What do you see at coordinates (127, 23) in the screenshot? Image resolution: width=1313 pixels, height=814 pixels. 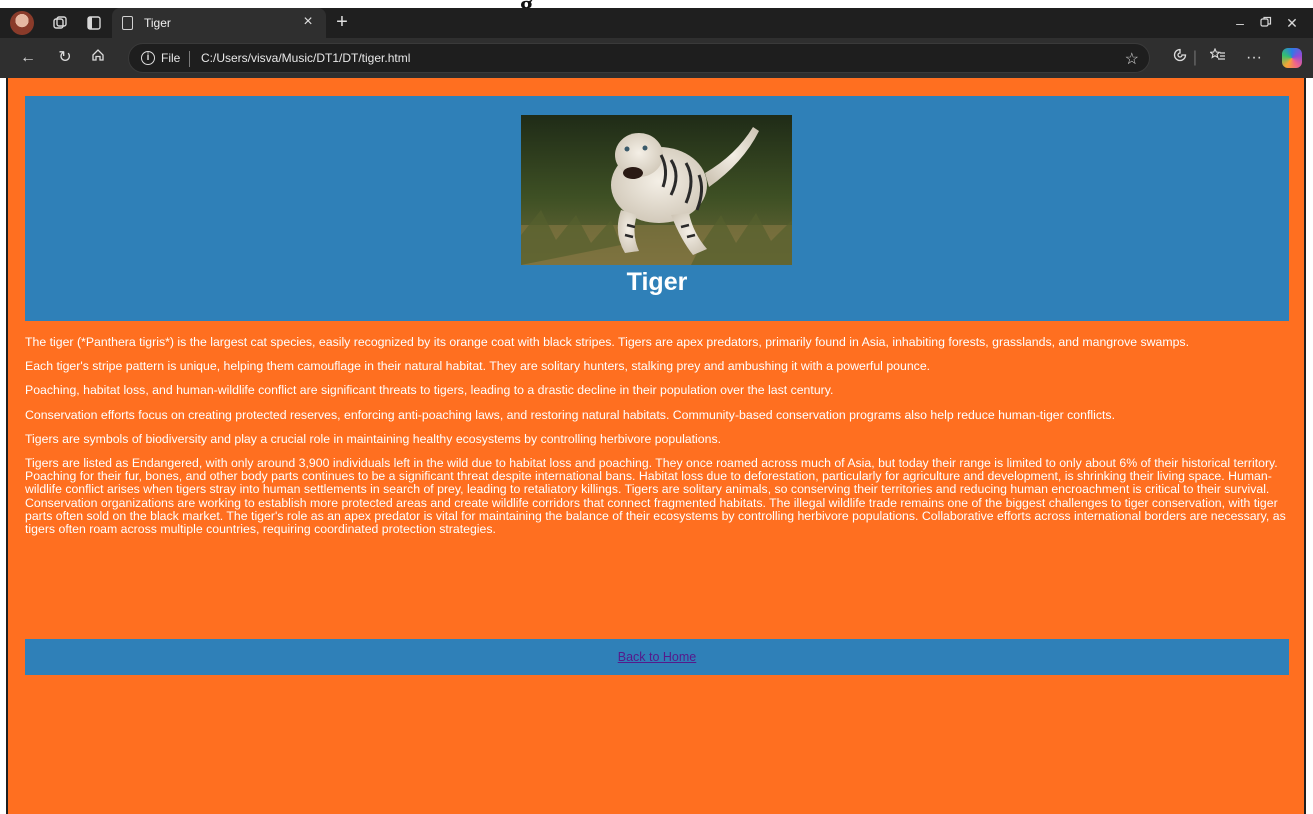 I see `page-icon` at bounding box center [127, 23].